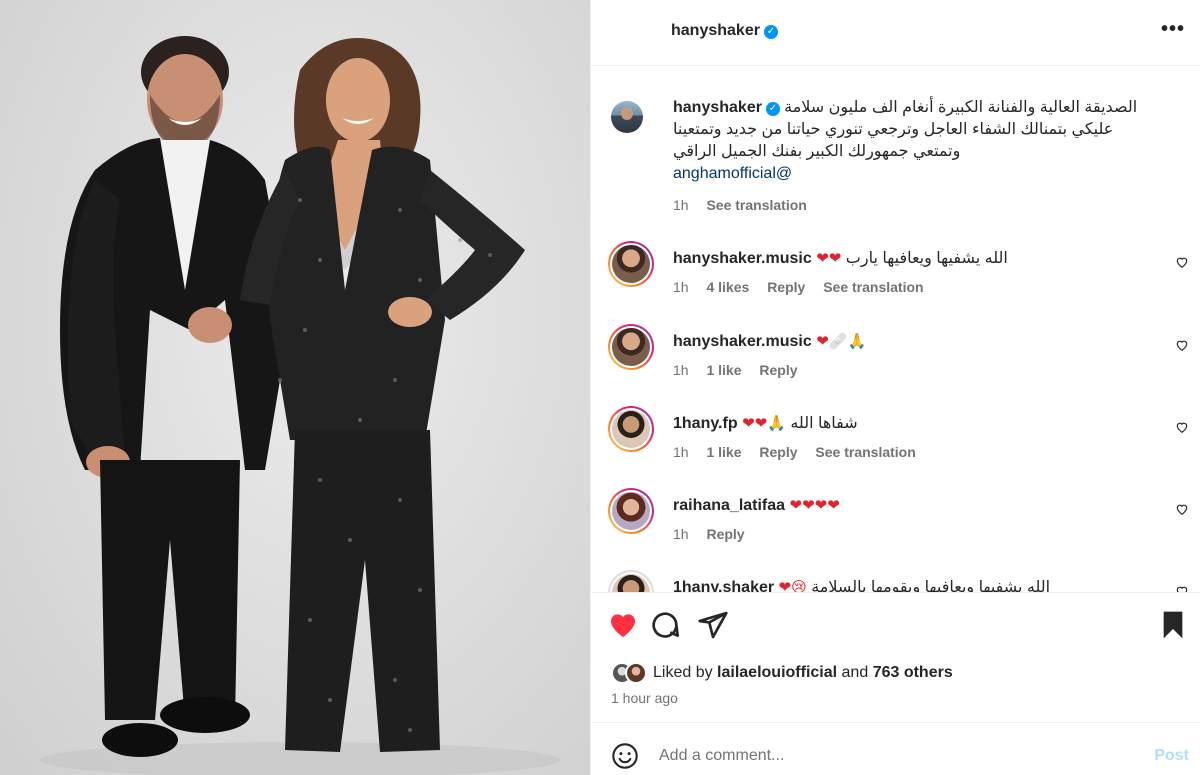 The width and height of the screenshot is (1200, 775). I want to click on comment-likes-count: 4 likes, so click(727, 287).